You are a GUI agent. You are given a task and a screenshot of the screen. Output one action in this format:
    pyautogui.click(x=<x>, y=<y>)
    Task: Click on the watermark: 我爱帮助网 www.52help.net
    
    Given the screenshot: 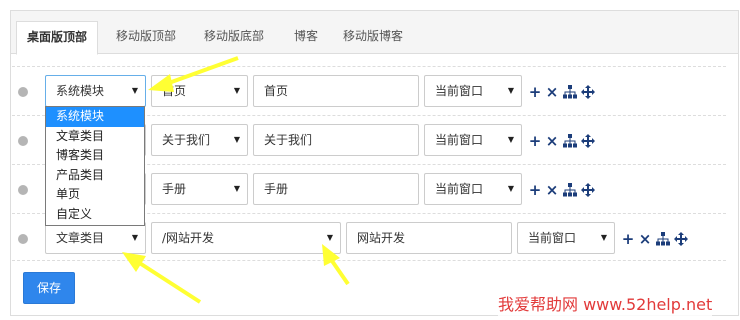 What is the action you would take?
    pyautogui.click(x=605, y=305)
    